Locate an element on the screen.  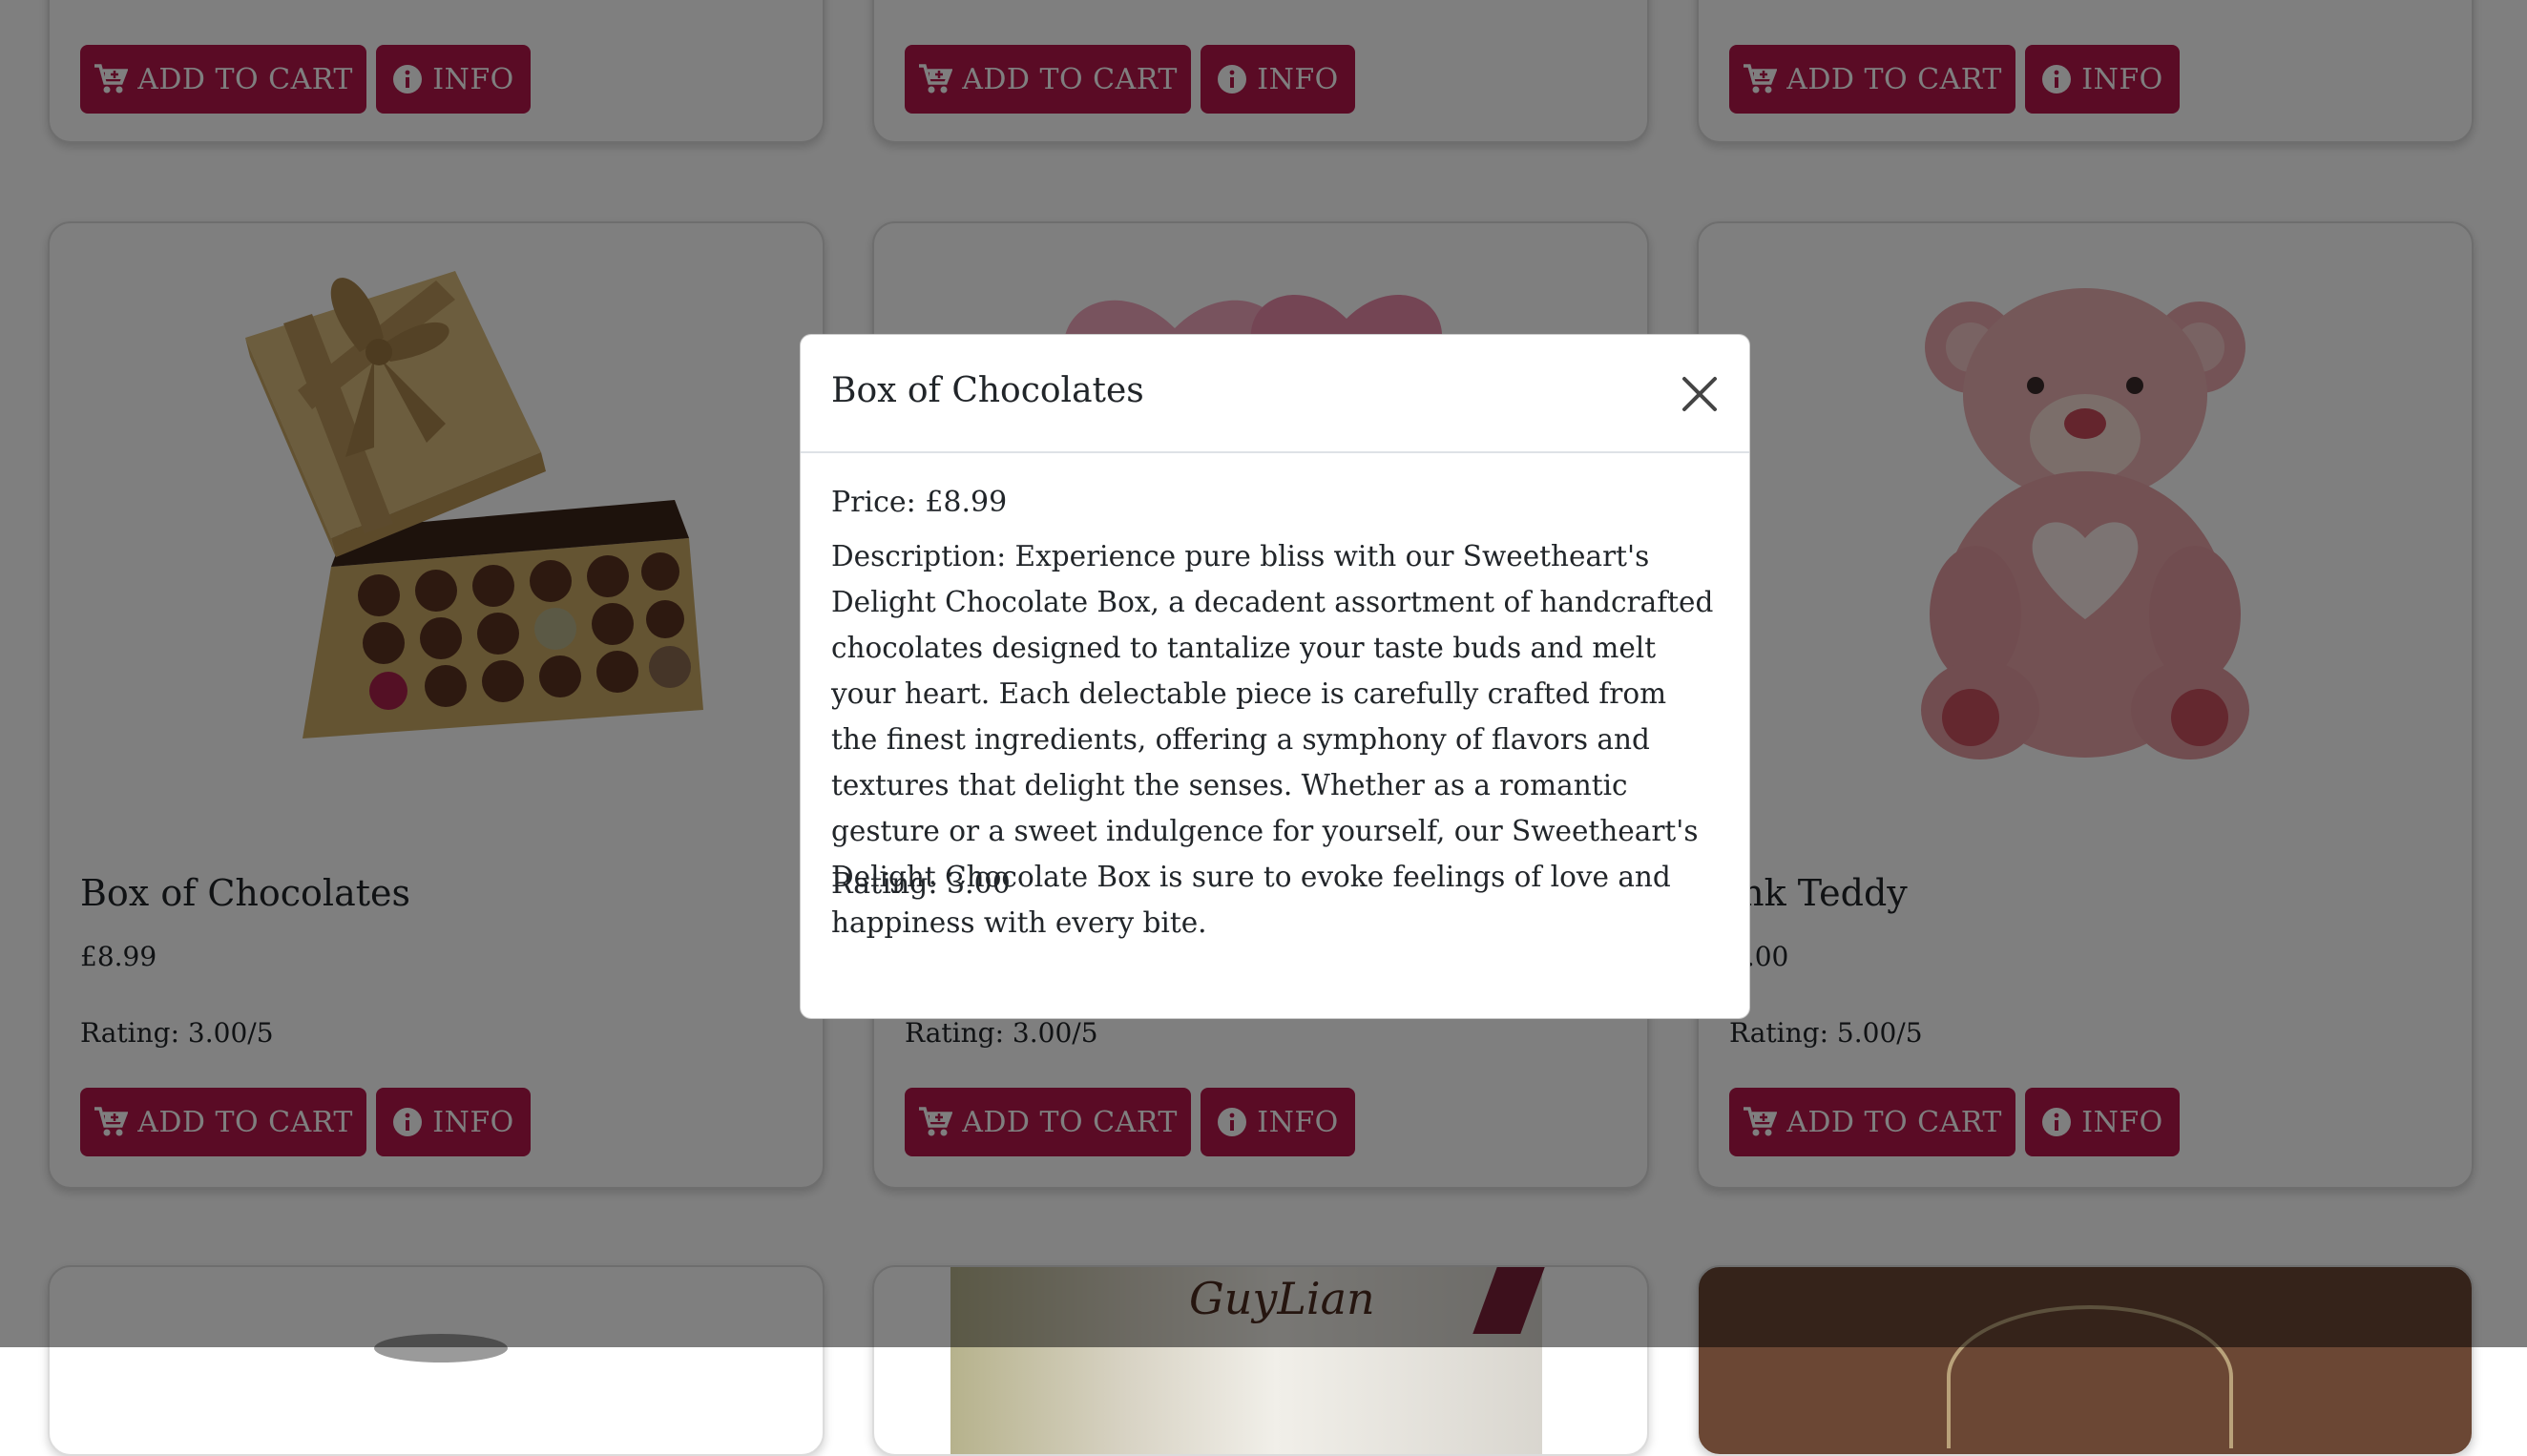
modal-title: Box of Chocolates is located at coordinates (987, 391).